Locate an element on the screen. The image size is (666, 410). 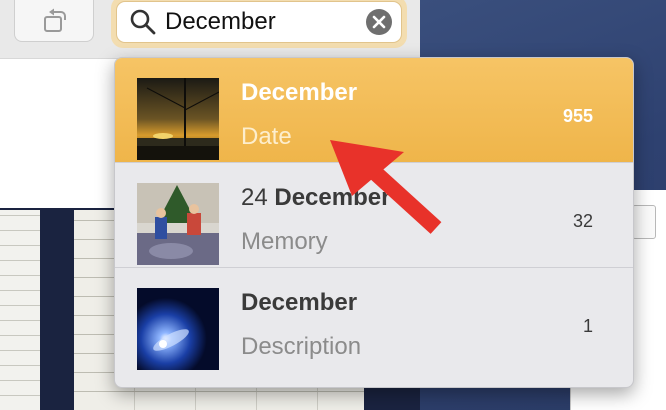
toolbar: December is located at coordinates (210, 29).